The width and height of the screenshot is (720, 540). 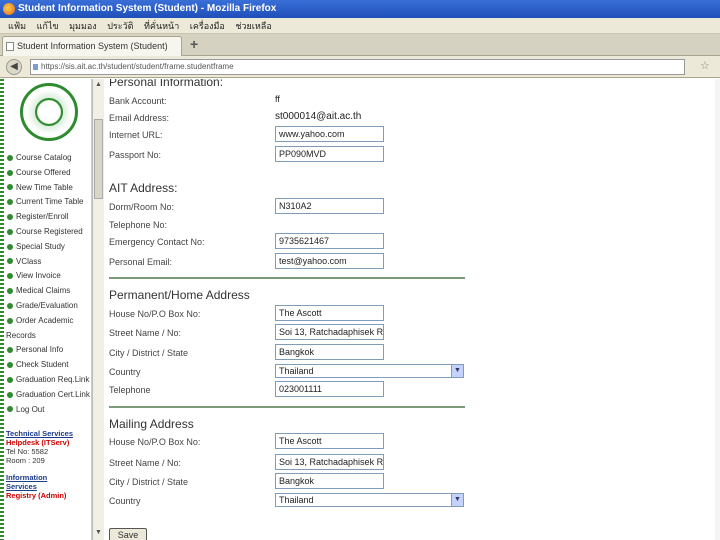 What do you see at coordinates (717, 309) in the screenshot?
I see `right-margin` at bounding box center [717, 309].